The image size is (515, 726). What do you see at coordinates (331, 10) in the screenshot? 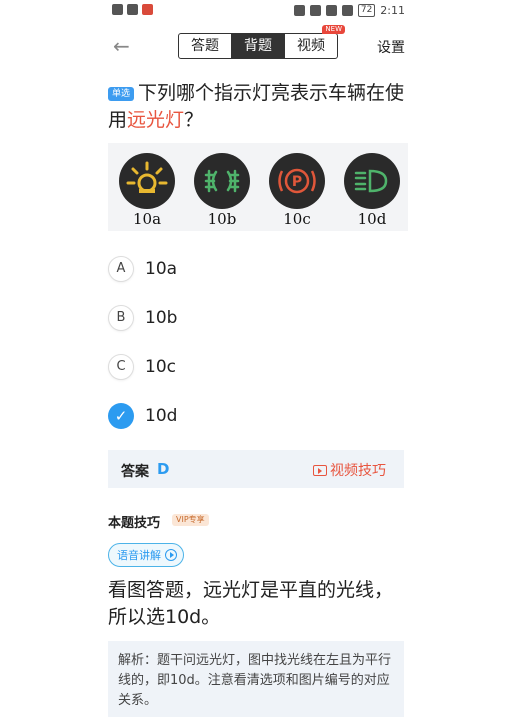
I see `mute-icon` at bounding box center [331, 10].